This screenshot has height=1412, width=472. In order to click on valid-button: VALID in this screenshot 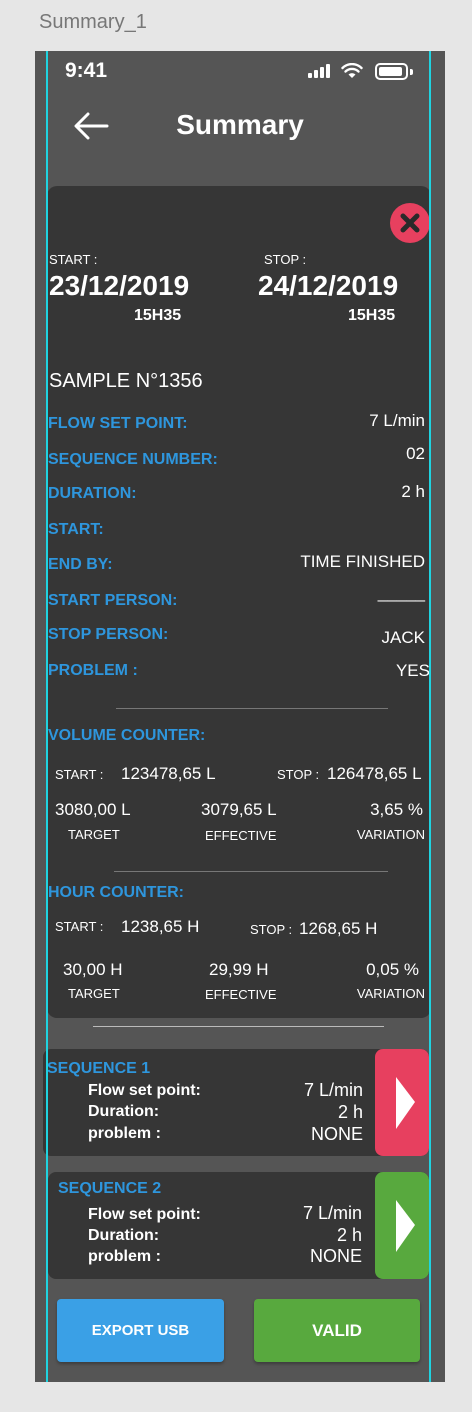, I will do `click(337, 1330)`.